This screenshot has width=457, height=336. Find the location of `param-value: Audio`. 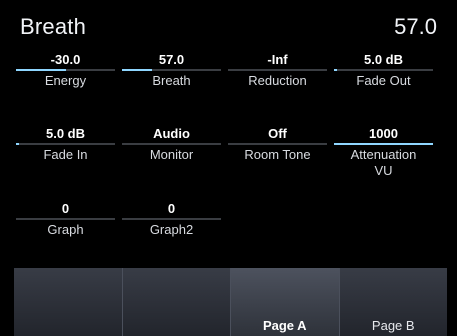

param-value: Audio is located at coordinates (171, 133).